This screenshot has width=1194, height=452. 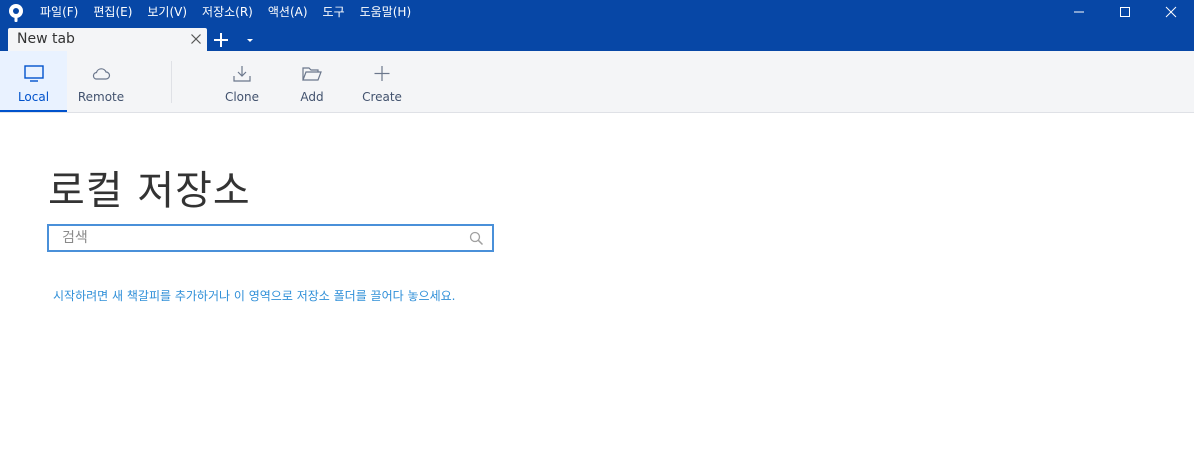 What do you see at coordinates (242, 97) in the screenshot?
I see `clone-label: Clone` at bounding box center [242, 97].